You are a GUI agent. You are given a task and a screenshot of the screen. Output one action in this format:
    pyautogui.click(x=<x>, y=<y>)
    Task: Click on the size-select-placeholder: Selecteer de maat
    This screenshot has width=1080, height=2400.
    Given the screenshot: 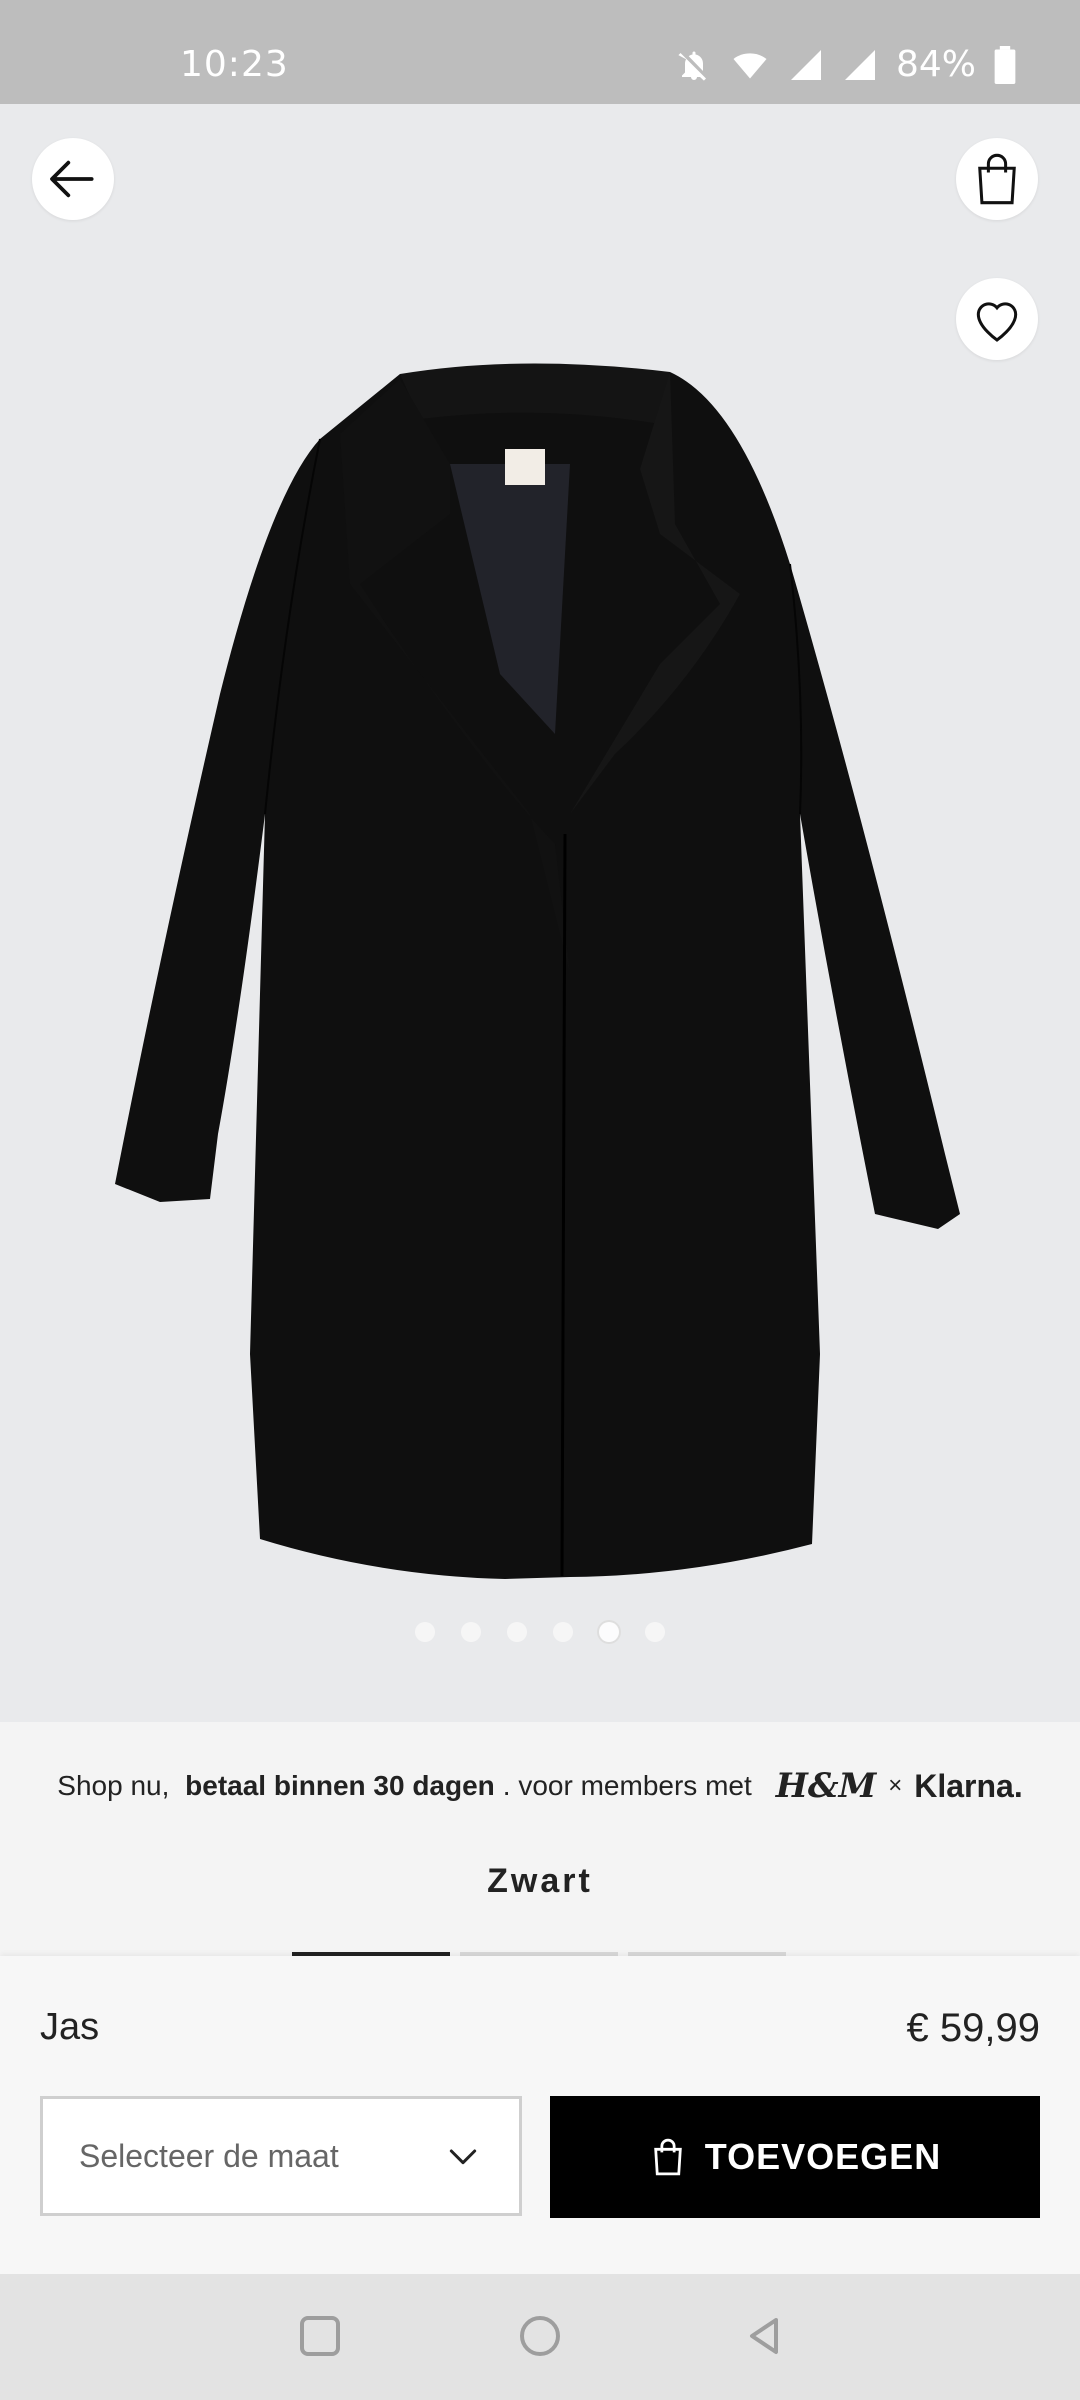 What is the action you would take?
    pyautogui.click(x=209, y=2155)
    